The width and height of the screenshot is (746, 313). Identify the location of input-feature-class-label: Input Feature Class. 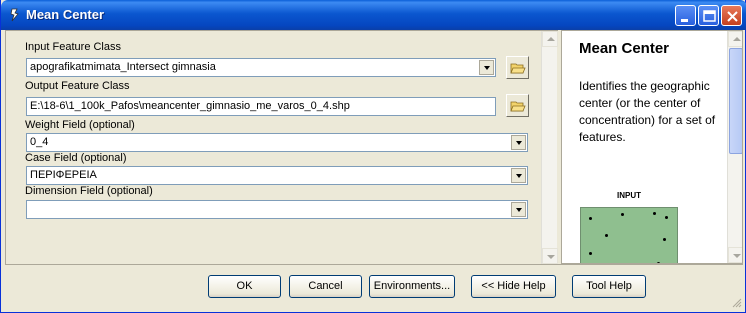
(73, 47).